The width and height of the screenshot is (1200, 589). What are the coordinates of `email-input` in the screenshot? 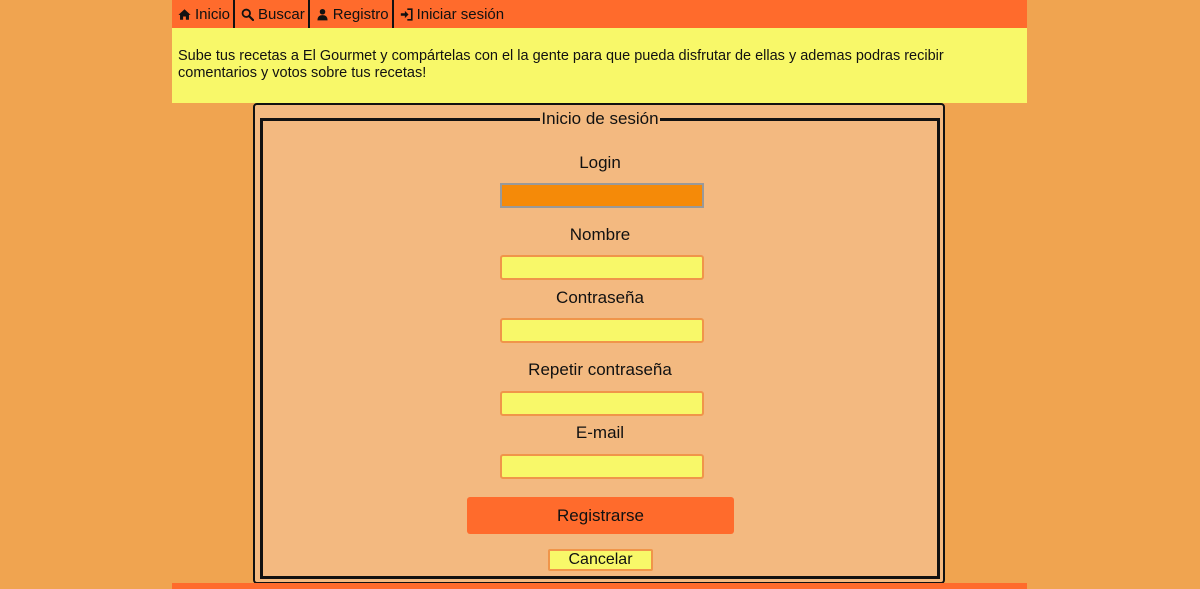 It's located at (602, 466).